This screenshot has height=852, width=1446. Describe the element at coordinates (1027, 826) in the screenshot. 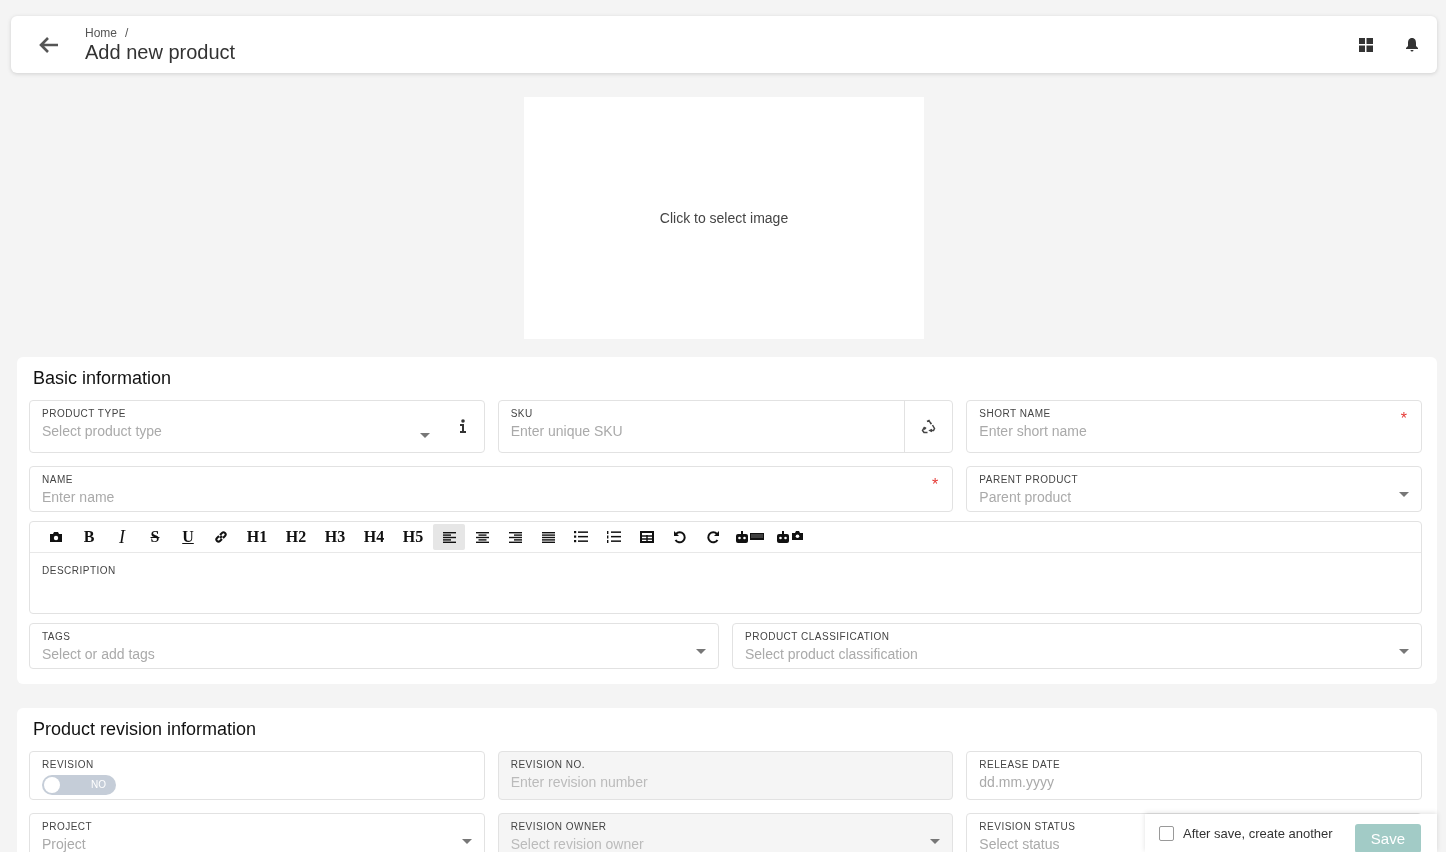

I see `field-label: REVISION STATUS` at that location.